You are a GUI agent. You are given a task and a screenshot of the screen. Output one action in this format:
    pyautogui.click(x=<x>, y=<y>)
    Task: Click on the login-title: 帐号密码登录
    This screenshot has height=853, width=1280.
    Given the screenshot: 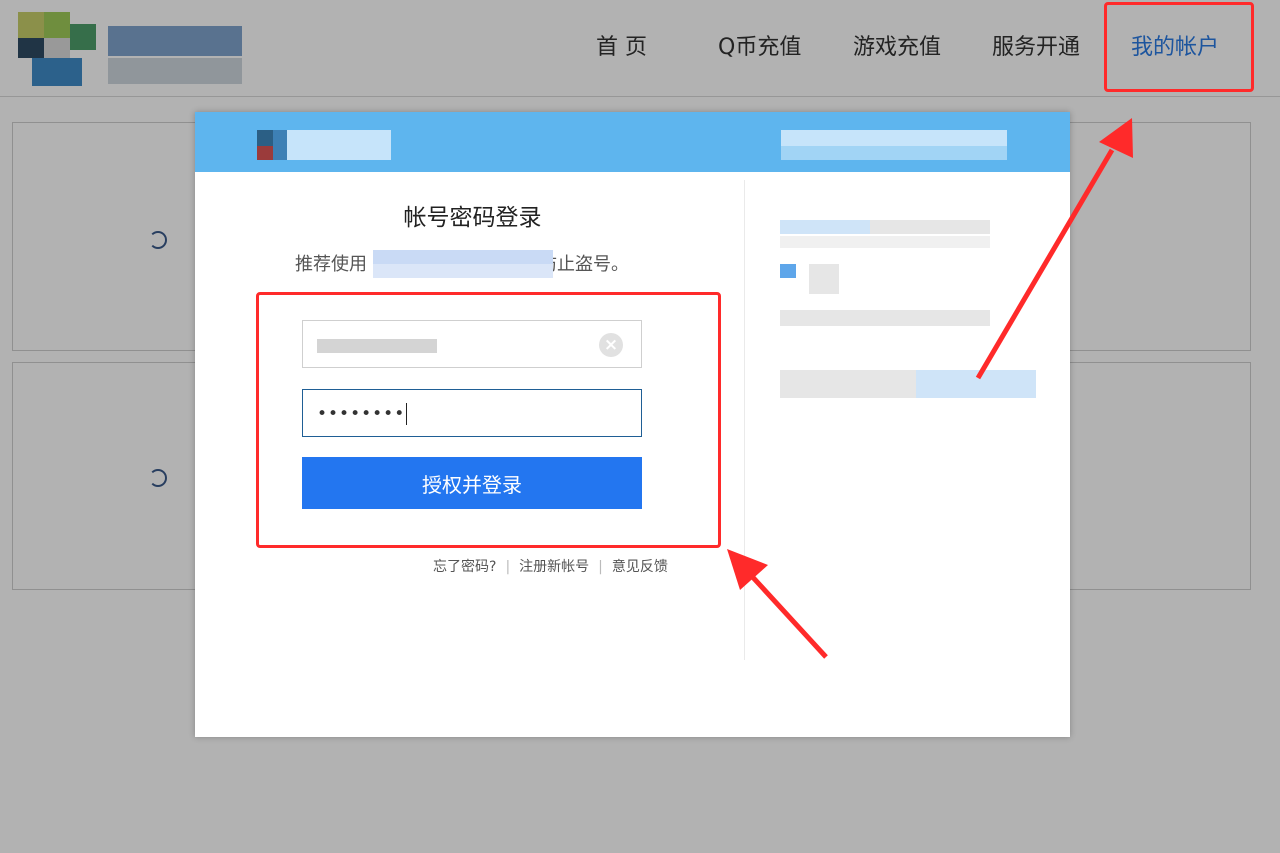 What is the action you would take?
    pyautogui.click(x=472, y=218)
    